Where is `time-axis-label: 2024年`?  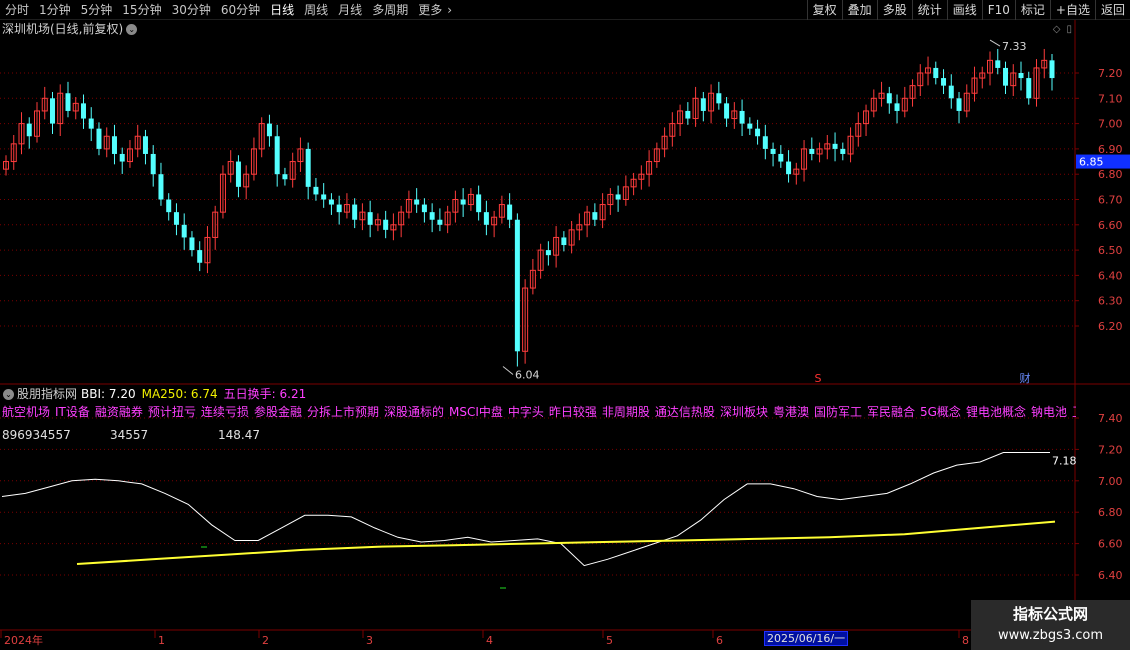 time-axis-label: 2024年 is located at coordinates (23, 640).